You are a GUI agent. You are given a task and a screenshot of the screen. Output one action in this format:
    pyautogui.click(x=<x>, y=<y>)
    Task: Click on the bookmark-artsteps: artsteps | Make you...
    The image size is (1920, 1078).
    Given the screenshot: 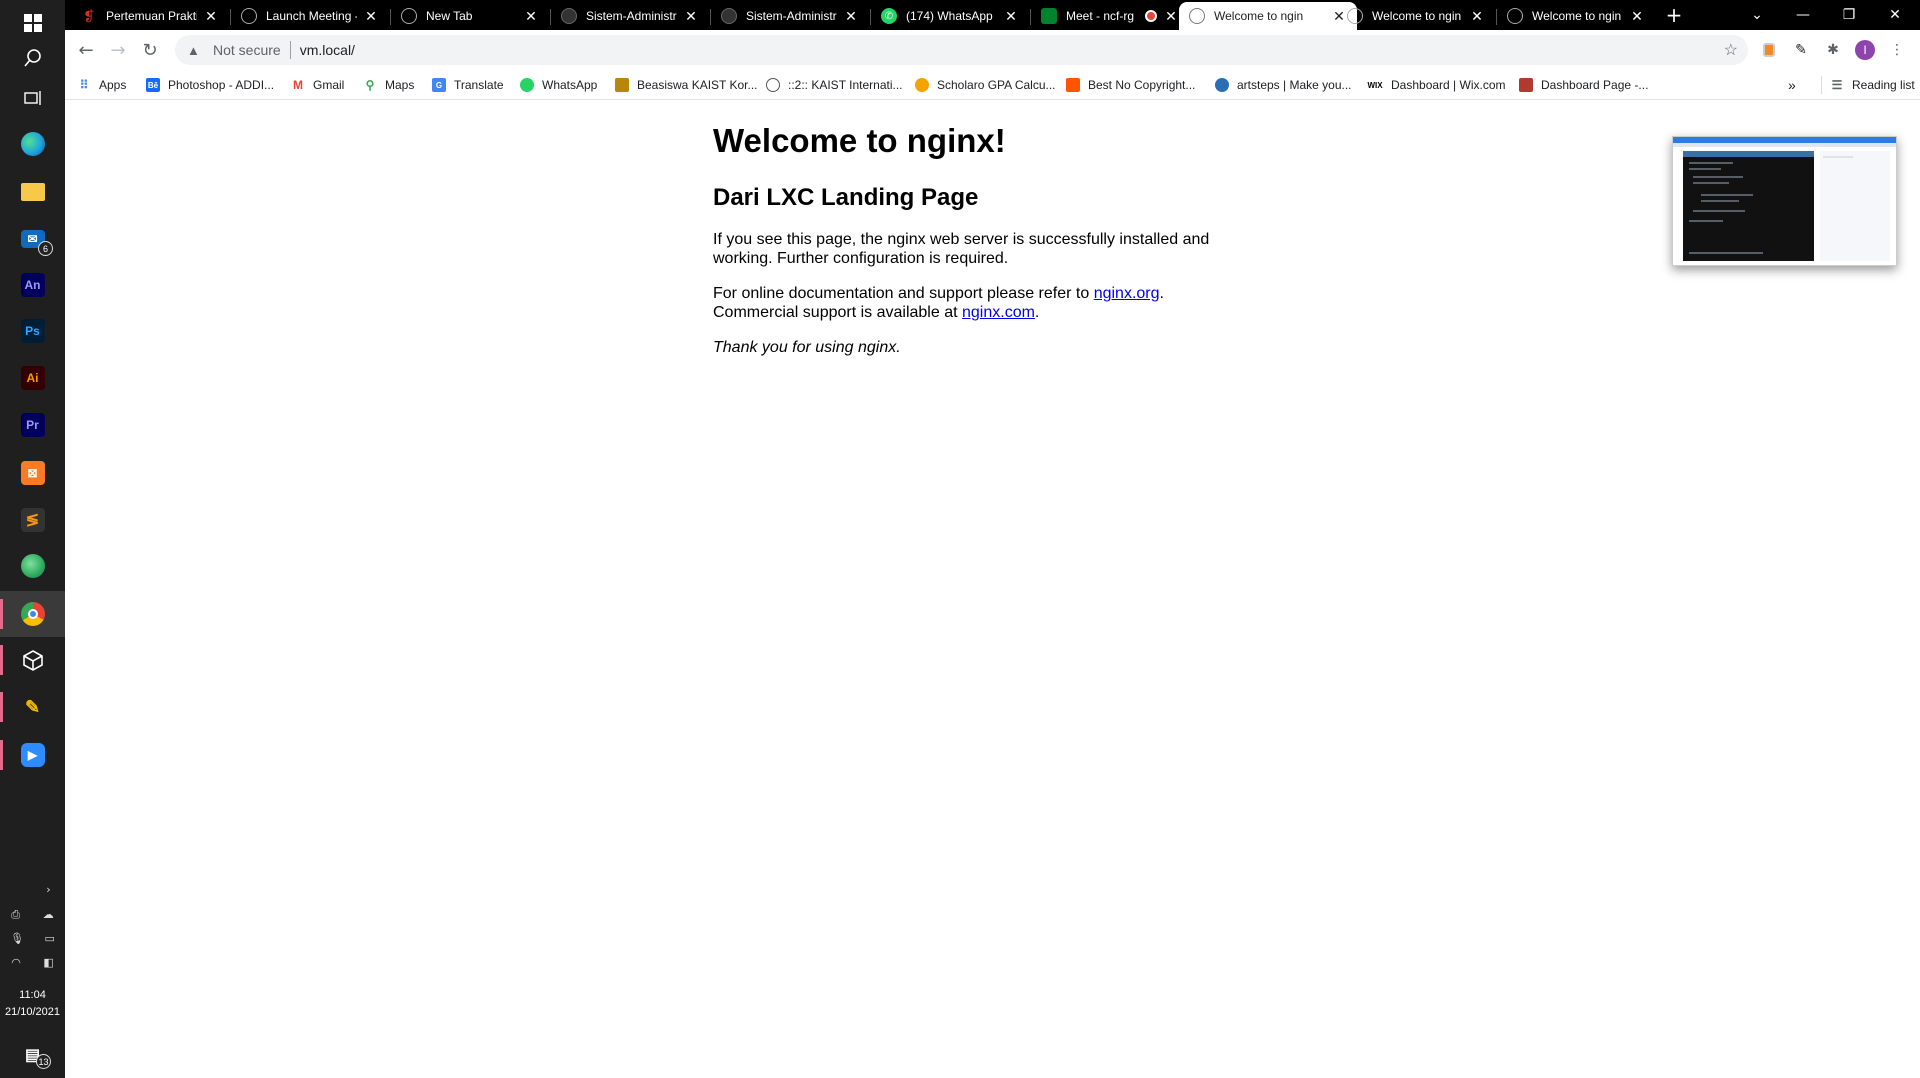 What is the action you would take?
    pyautogui.click(x=1283, y=85)
    